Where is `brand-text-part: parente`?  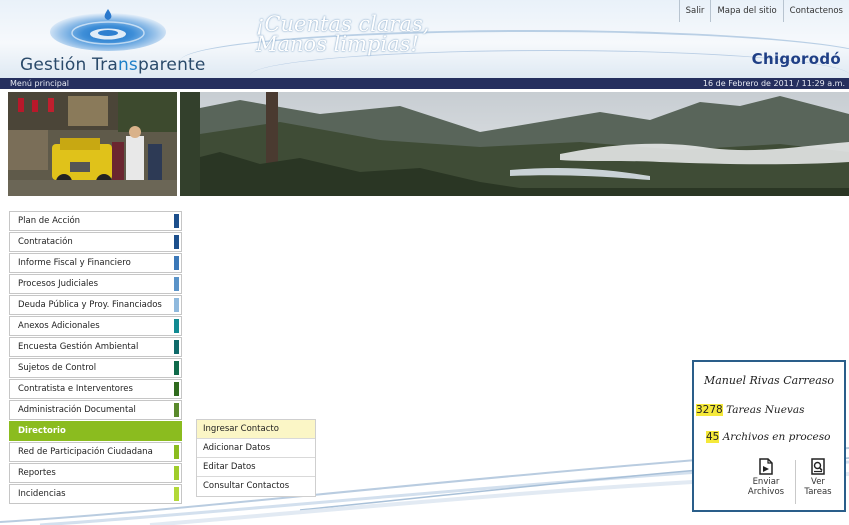 brand-text-part: parente is located at coordinates (172, 65).